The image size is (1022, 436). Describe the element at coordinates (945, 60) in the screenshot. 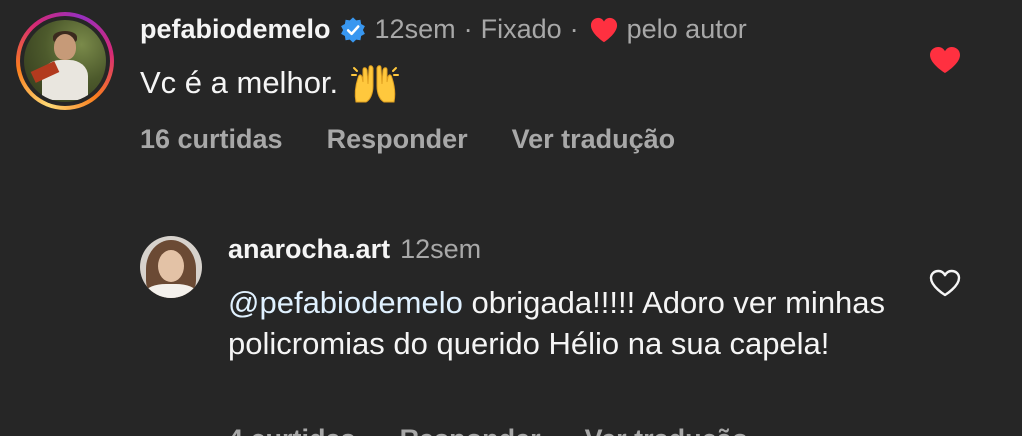

I see `comment-like-heart-icon` at that location.